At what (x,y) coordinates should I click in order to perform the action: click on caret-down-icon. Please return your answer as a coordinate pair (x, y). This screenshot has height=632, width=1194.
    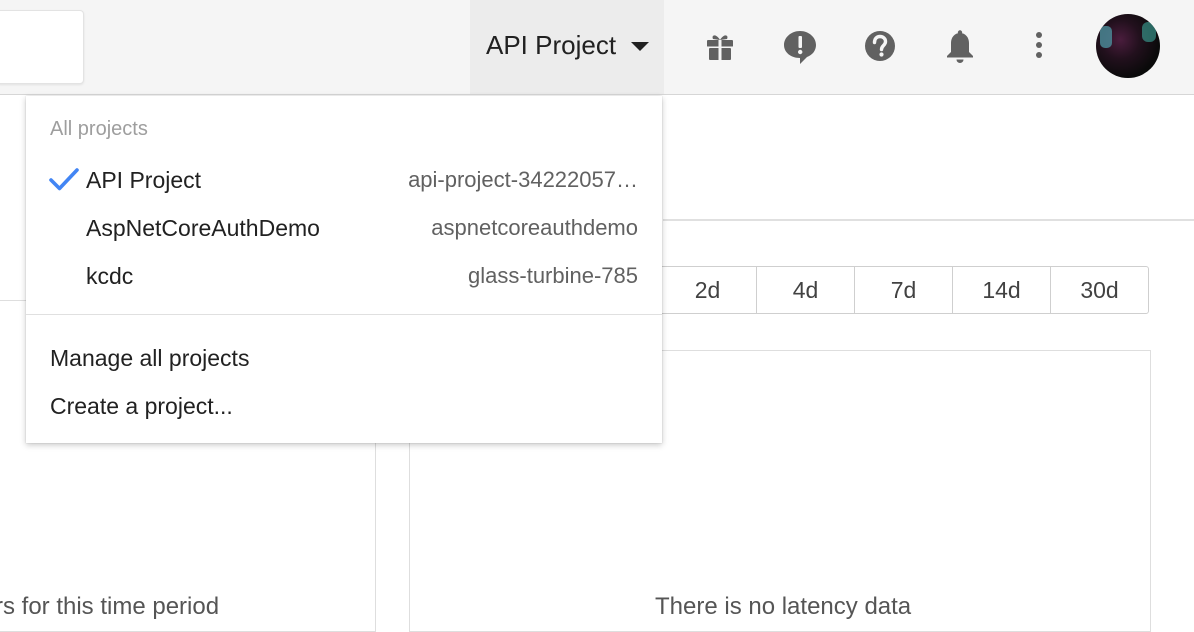
    Looking at the image, I should click on (640, 46).